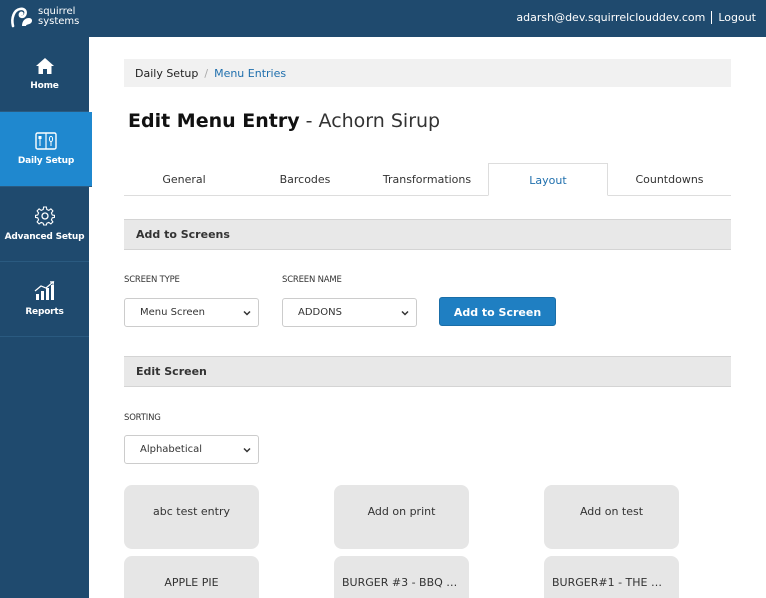 The width and height of the screenshot is (766, 598). I want to click on sidebar-item-label: Reports, so click(44, 312).